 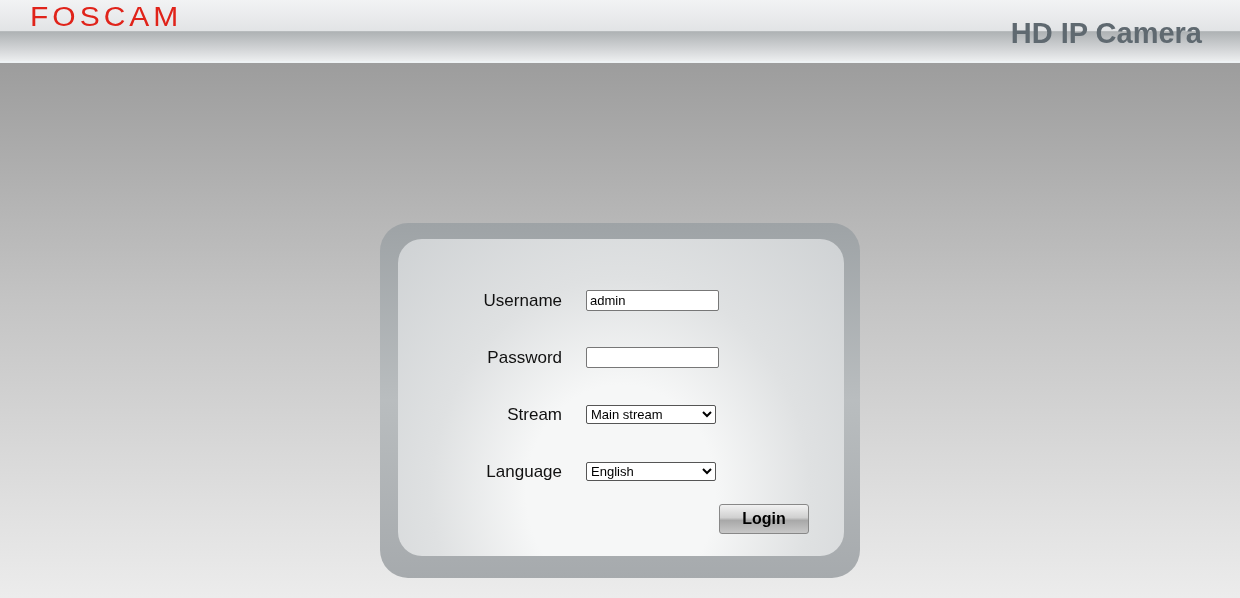 I want to click on product-title: HD IP Camera, so click(x=1106, y=33).